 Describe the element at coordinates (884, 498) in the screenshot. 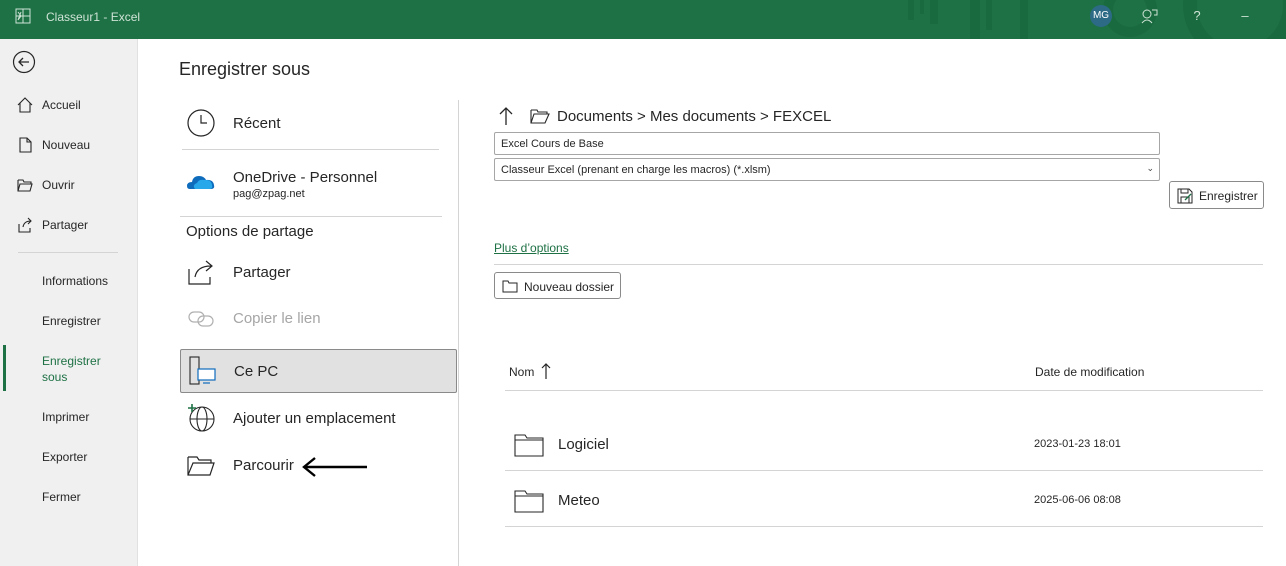

I see `table-row: Meteo 2025-06-06 08:08` at that location.